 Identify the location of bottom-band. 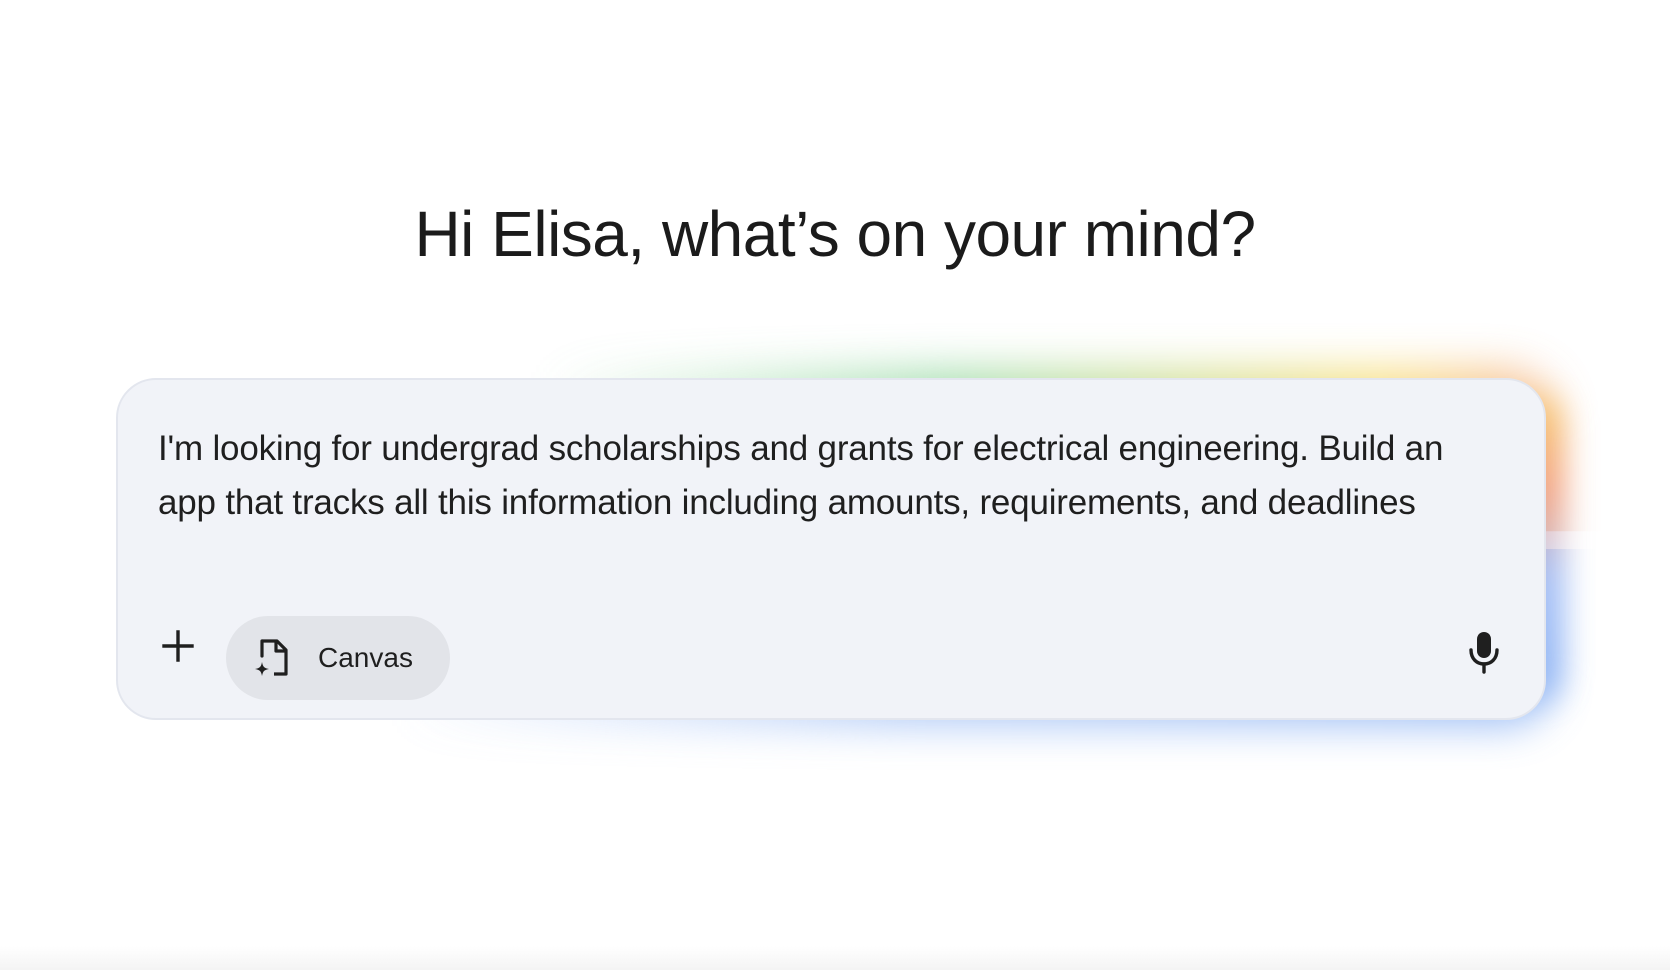
(835, 958).